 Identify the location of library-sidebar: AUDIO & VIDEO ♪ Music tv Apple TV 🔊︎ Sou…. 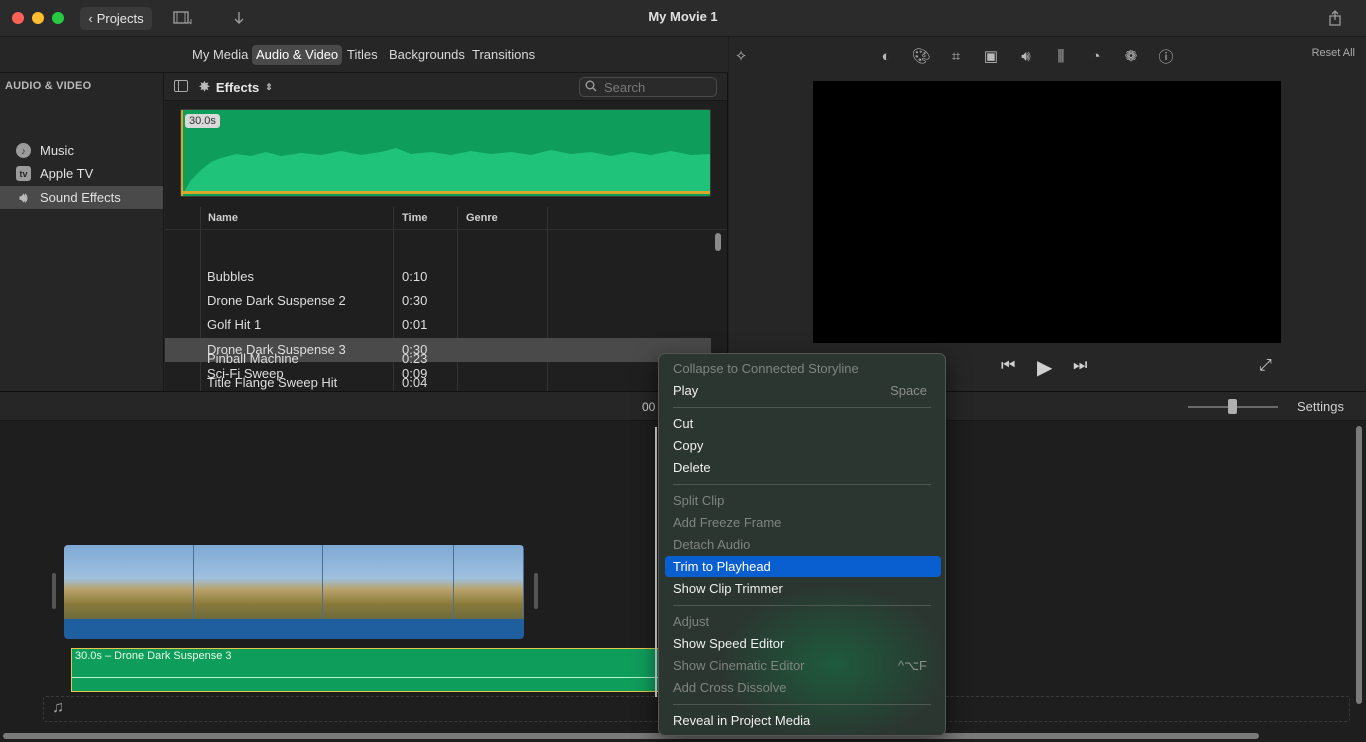
(82, 232).